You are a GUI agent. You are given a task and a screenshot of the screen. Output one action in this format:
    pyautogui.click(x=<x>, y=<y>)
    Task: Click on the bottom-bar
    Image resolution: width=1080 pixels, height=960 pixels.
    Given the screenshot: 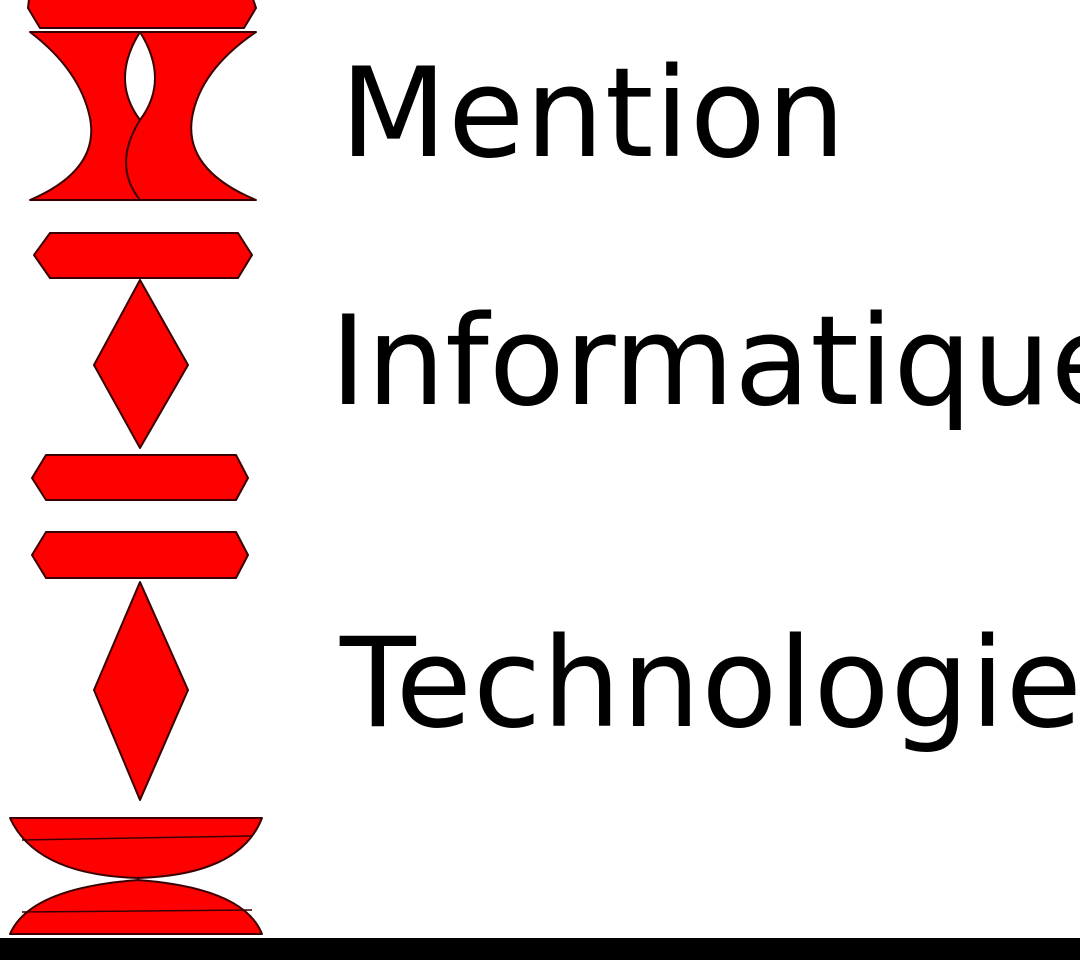 What is the action you would take?
    pyautogui.click(x=540, y=949)
    